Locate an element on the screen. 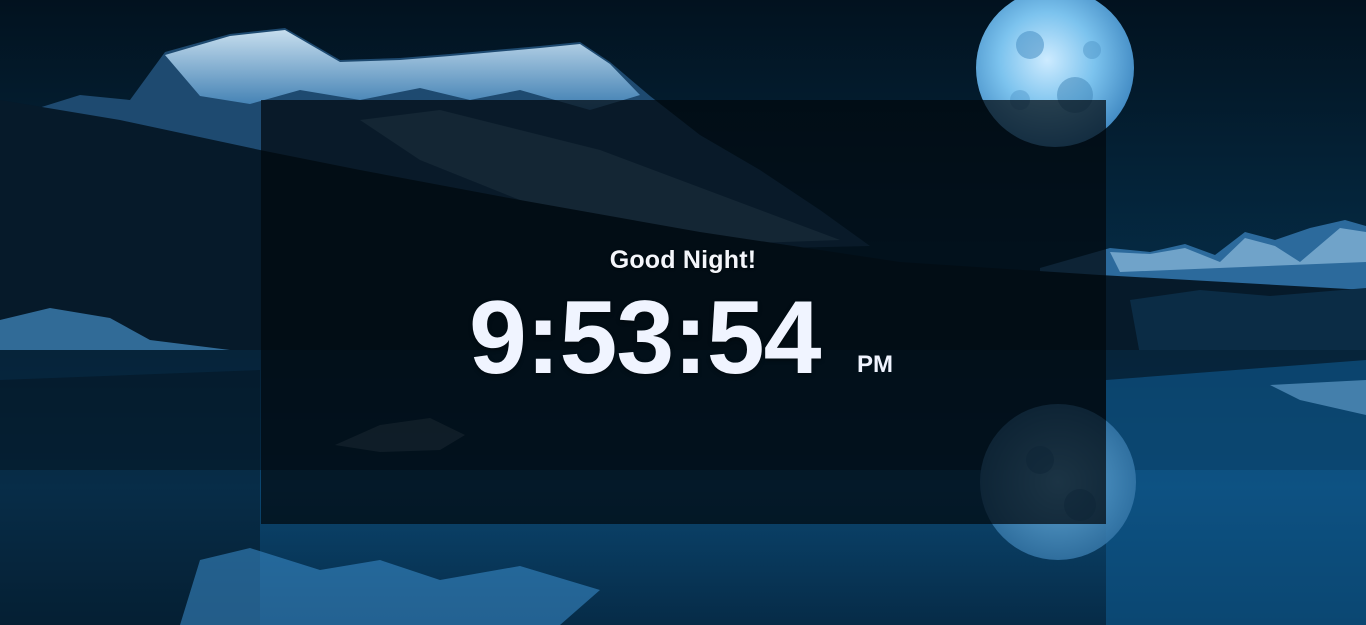  clock-display: 9:53:54 PM is located at coordinates (681, 338).